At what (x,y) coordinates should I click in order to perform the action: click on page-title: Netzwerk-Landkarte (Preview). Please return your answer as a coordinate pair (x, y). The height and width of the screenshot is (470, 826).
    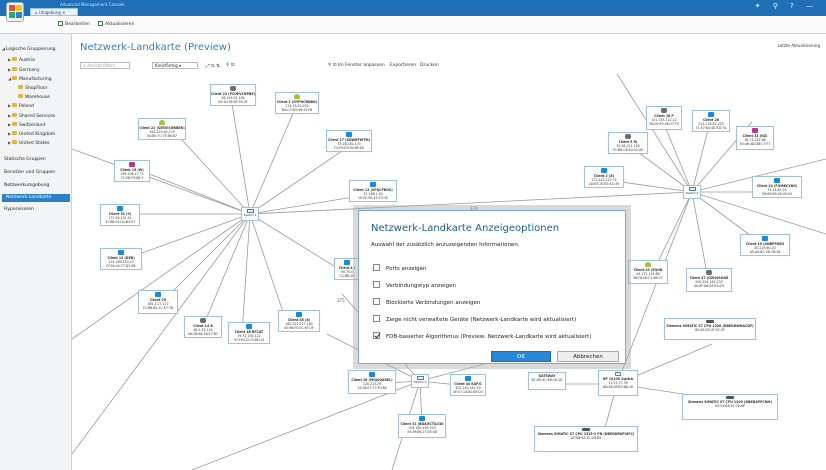
    Looking at the image, I should click on (155, 47).